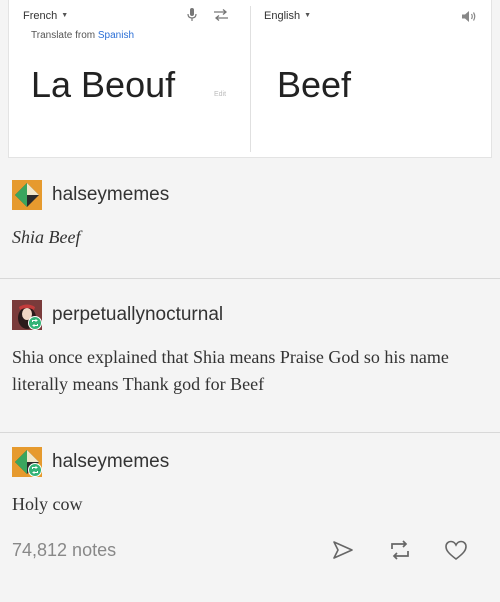 The width and height of the screenshot is (500, 602). I want to click on source-text: La Beouf, so click(103, 85).